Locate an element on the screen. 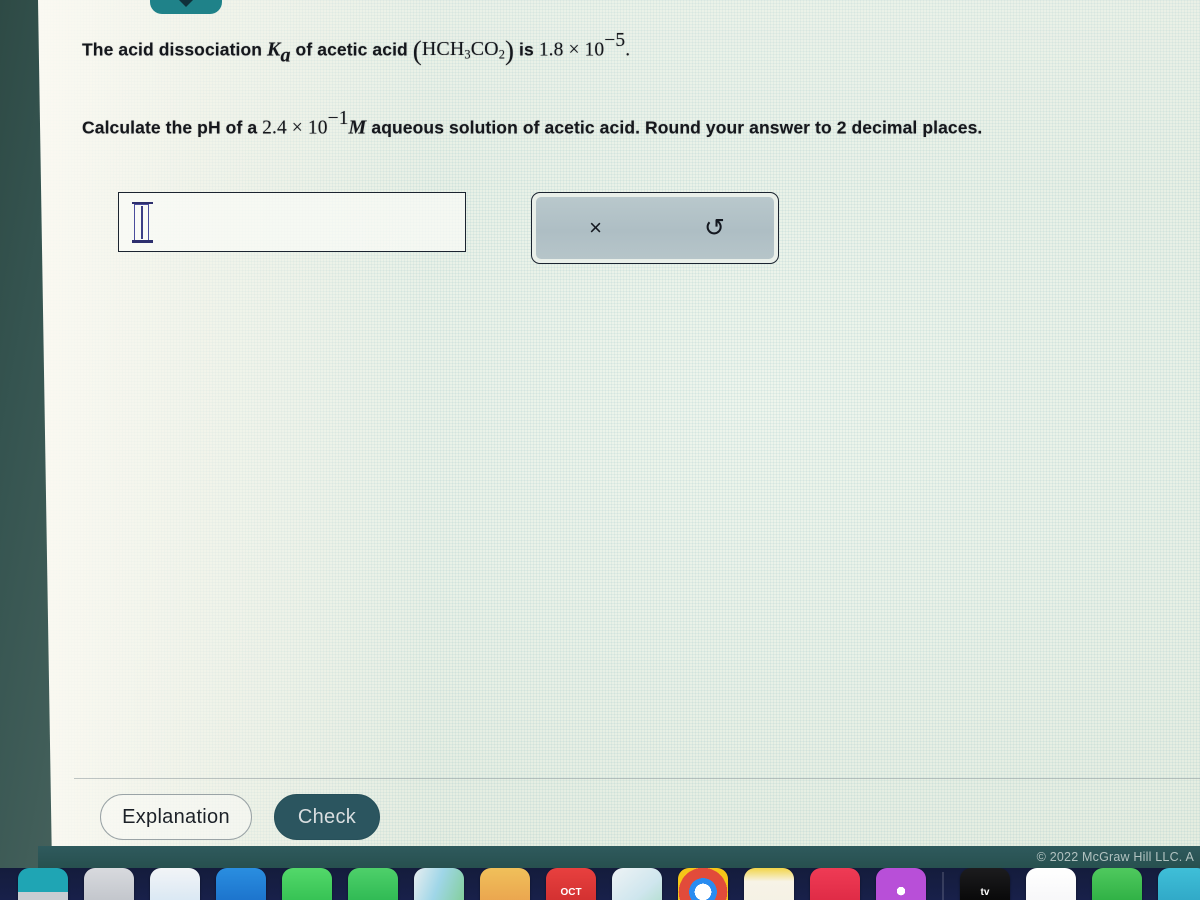 The image size is (1200, 900). appletv-icon: tv is located at coordinates (985, 884).